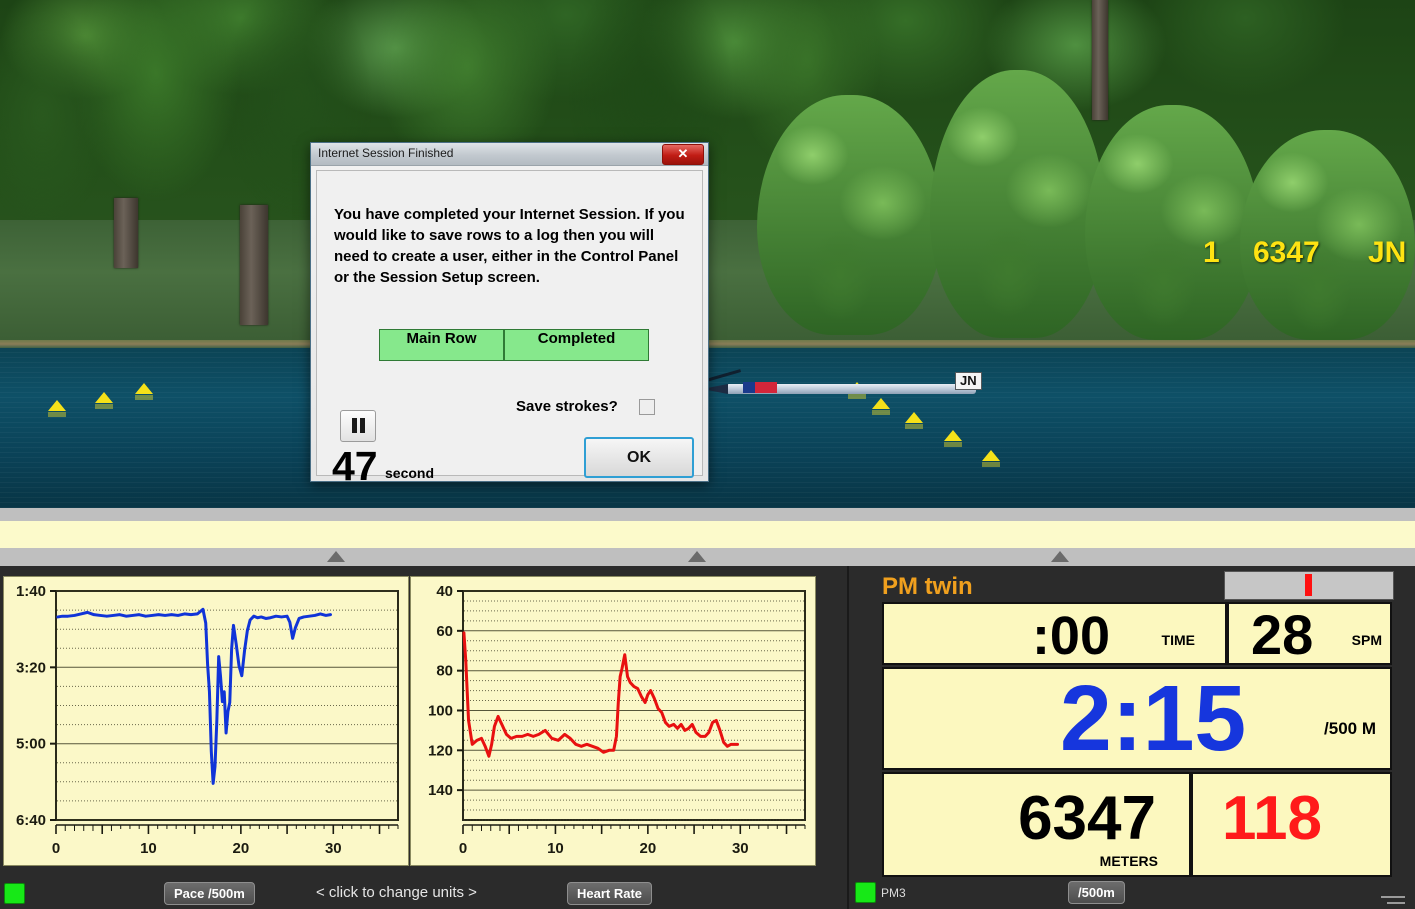  What do you see at coordinates (14, 893) in the screenshot?
I see `status-led` at bounding box center [14, 893].